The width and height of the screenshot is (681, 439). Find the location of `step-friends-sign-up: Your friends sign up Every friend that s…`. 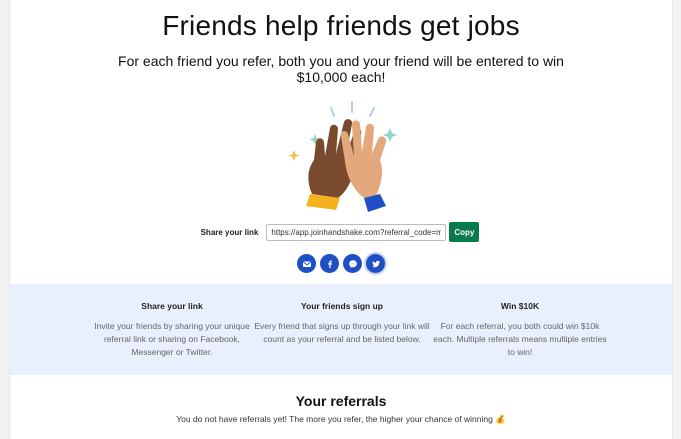

step-friends-sign-up: Your friends sign up Every friend that s… is located at coordinates (342, 323).